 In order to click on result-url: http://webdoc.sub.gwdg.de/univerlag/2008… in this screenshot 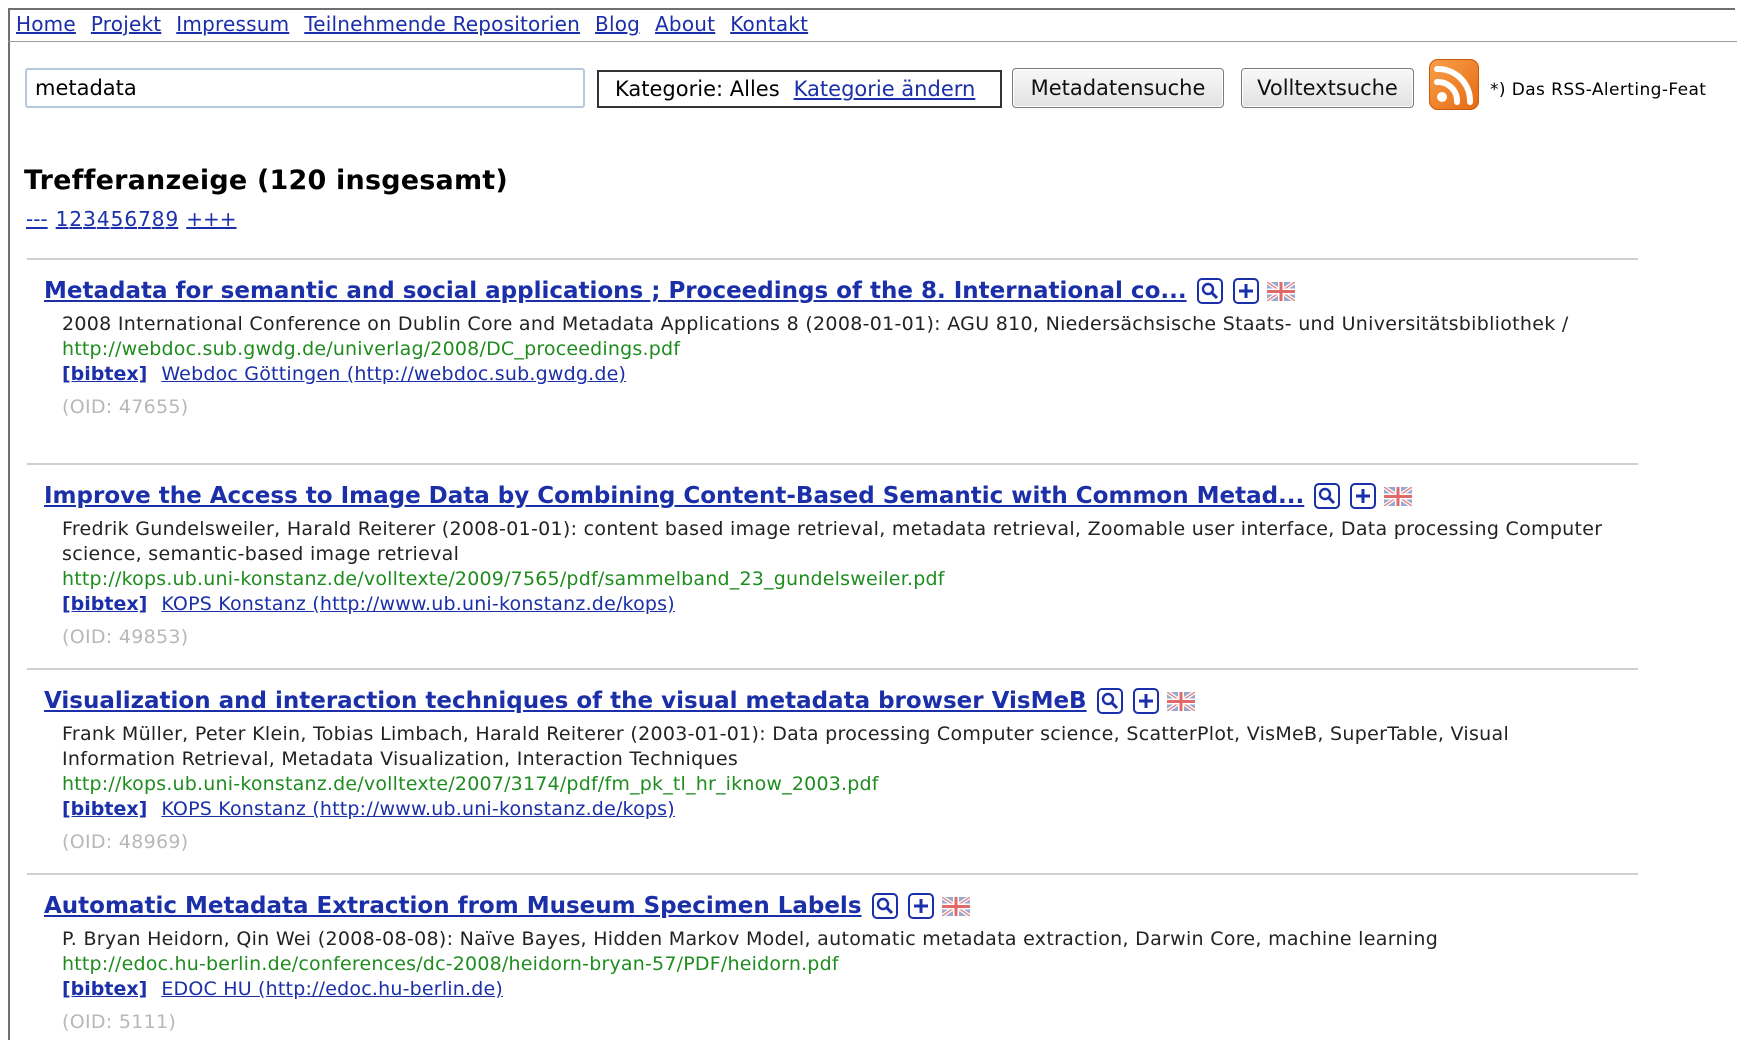, I will do `click(371, 349)`.